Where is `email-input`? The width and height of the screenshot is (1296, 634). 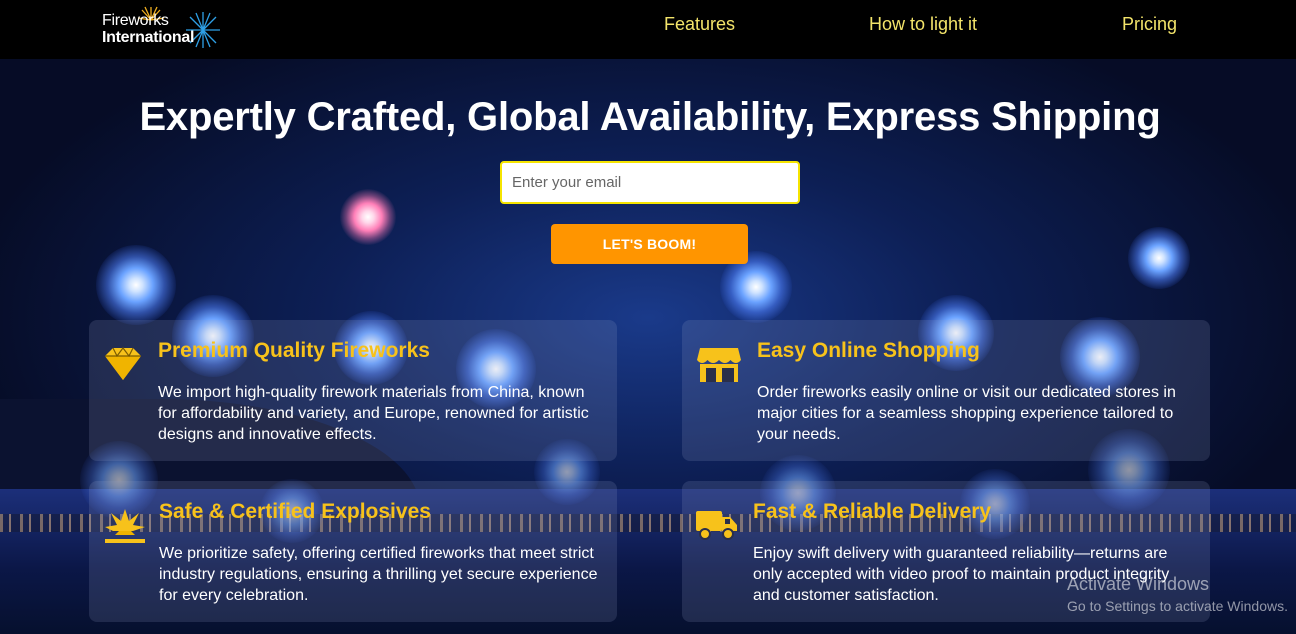
email-input is located at coordinates (650, 182).